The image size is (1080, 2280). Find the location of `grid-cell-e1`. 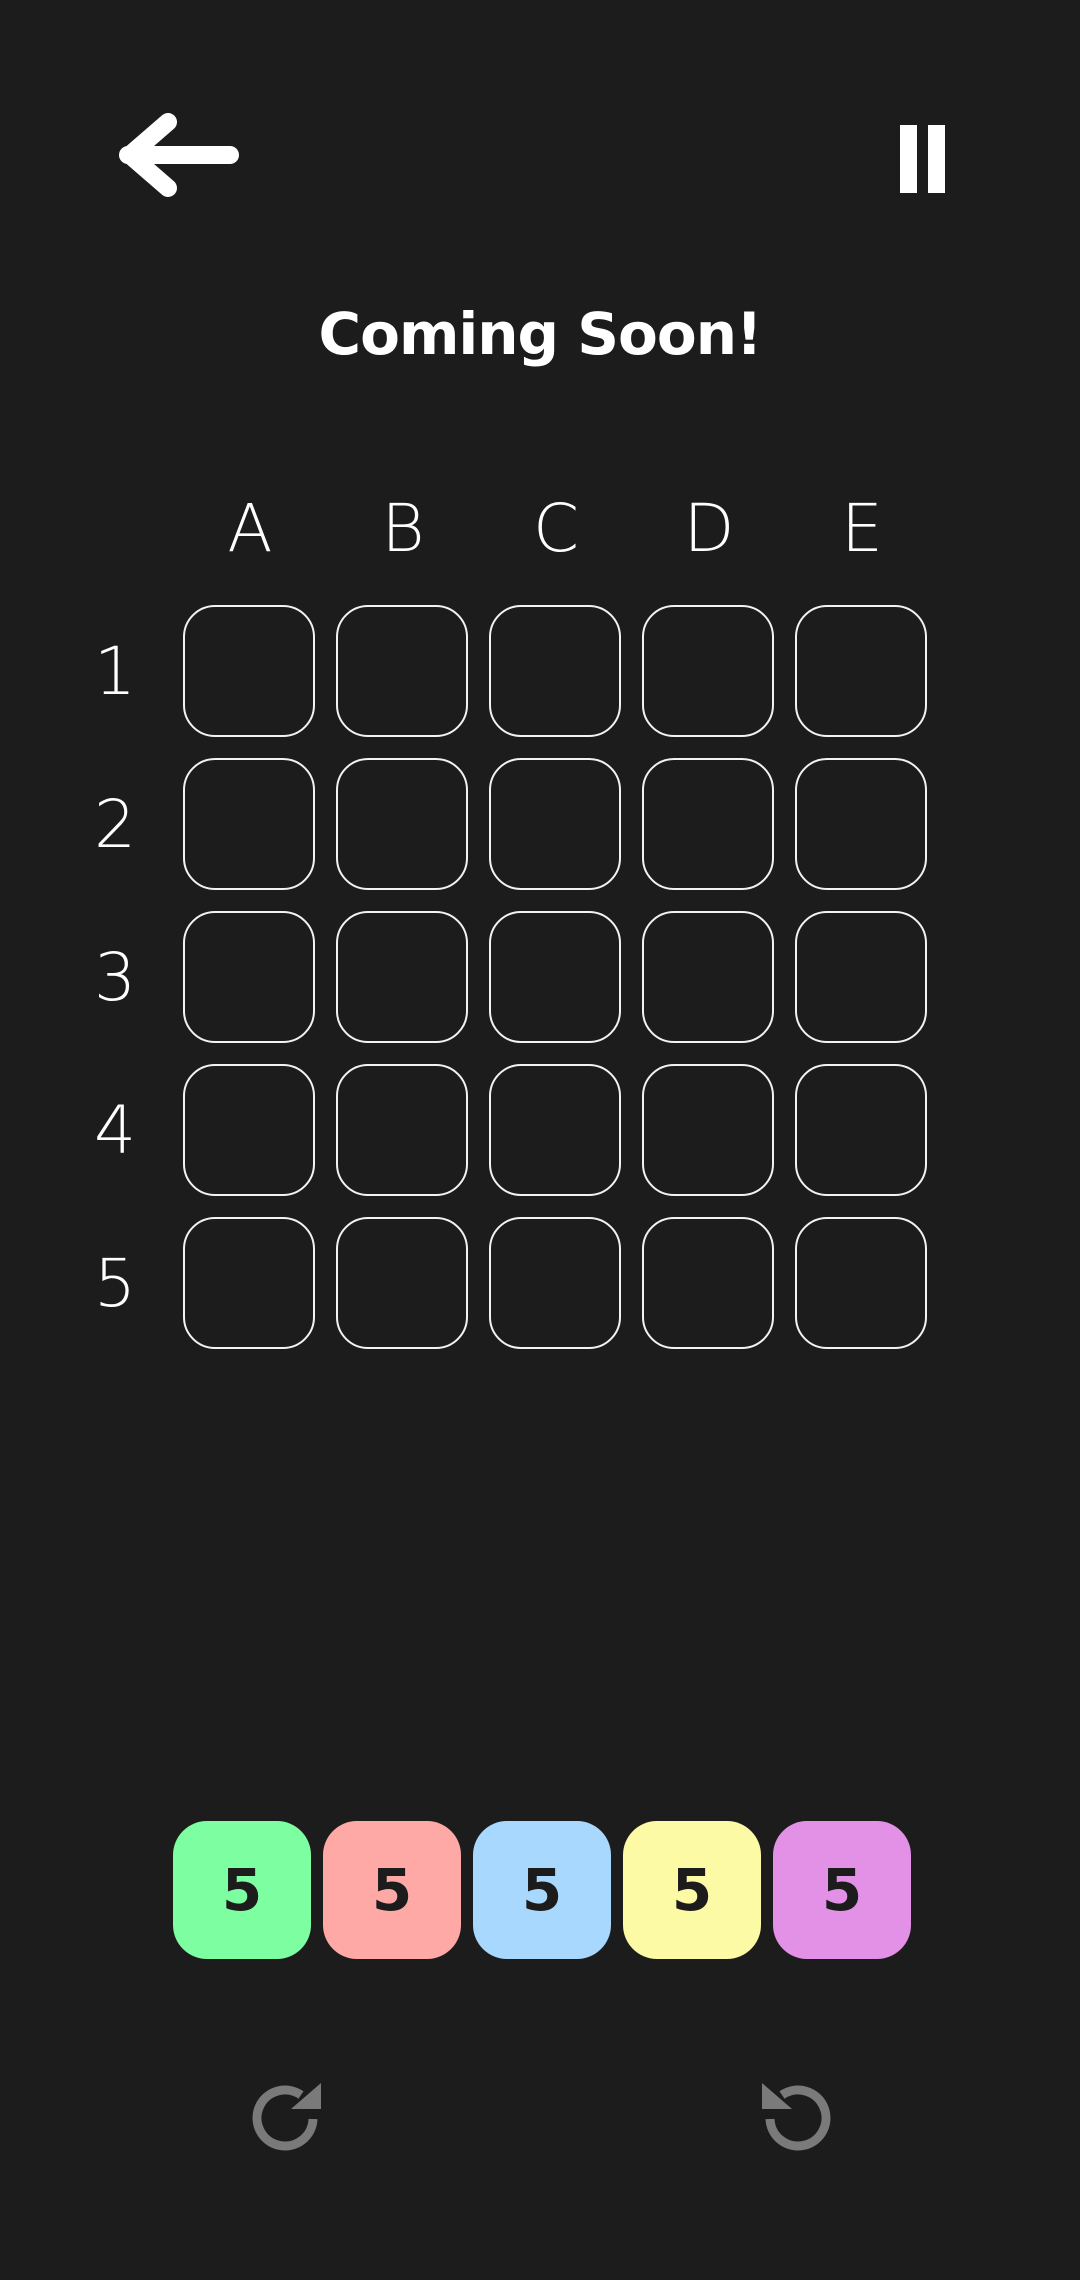

grid-cell-e1 is located at coordinates (861, 671).